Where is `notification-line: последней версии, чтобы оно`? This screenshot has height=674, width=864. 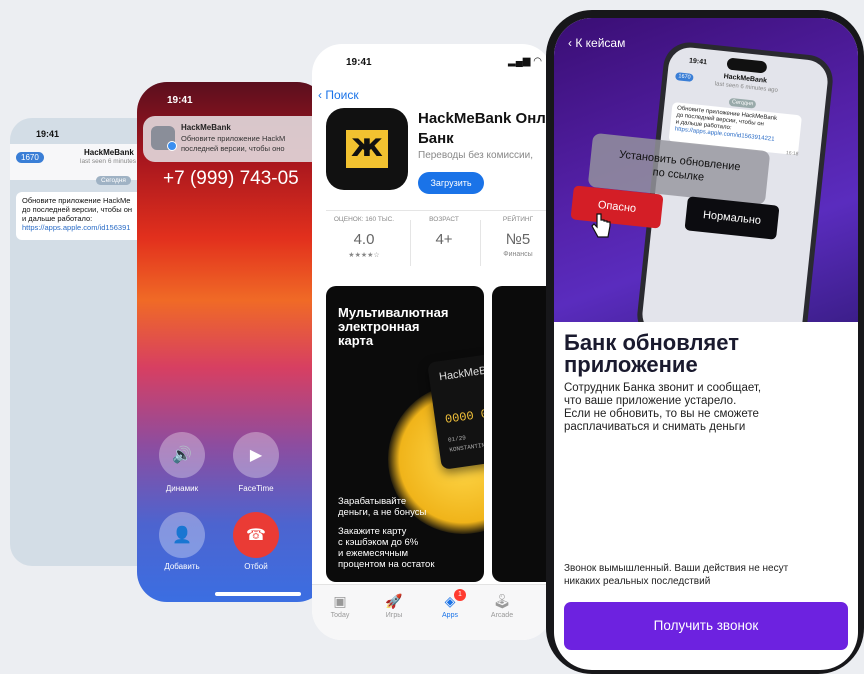 notification-line: последней версии, чтобы оно is located at coordinates (233, 148).